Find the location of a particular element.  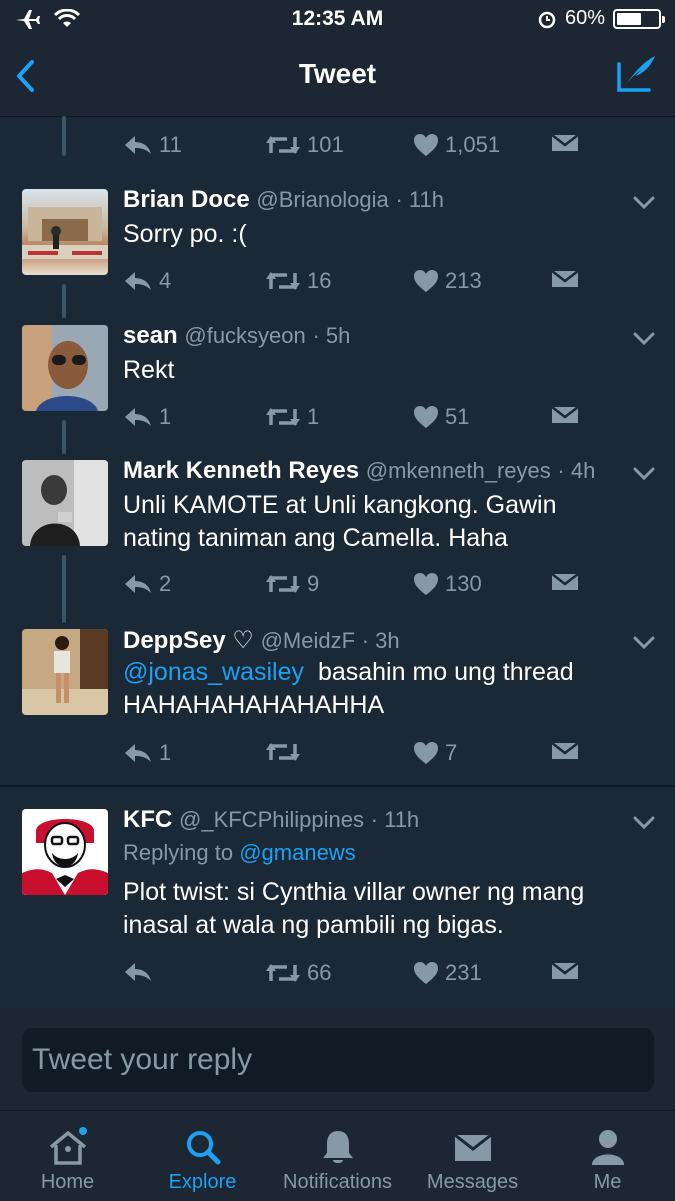

tweet-header: KFC @_KFCPhilippines · 11h is located at coordinates (271, 820).